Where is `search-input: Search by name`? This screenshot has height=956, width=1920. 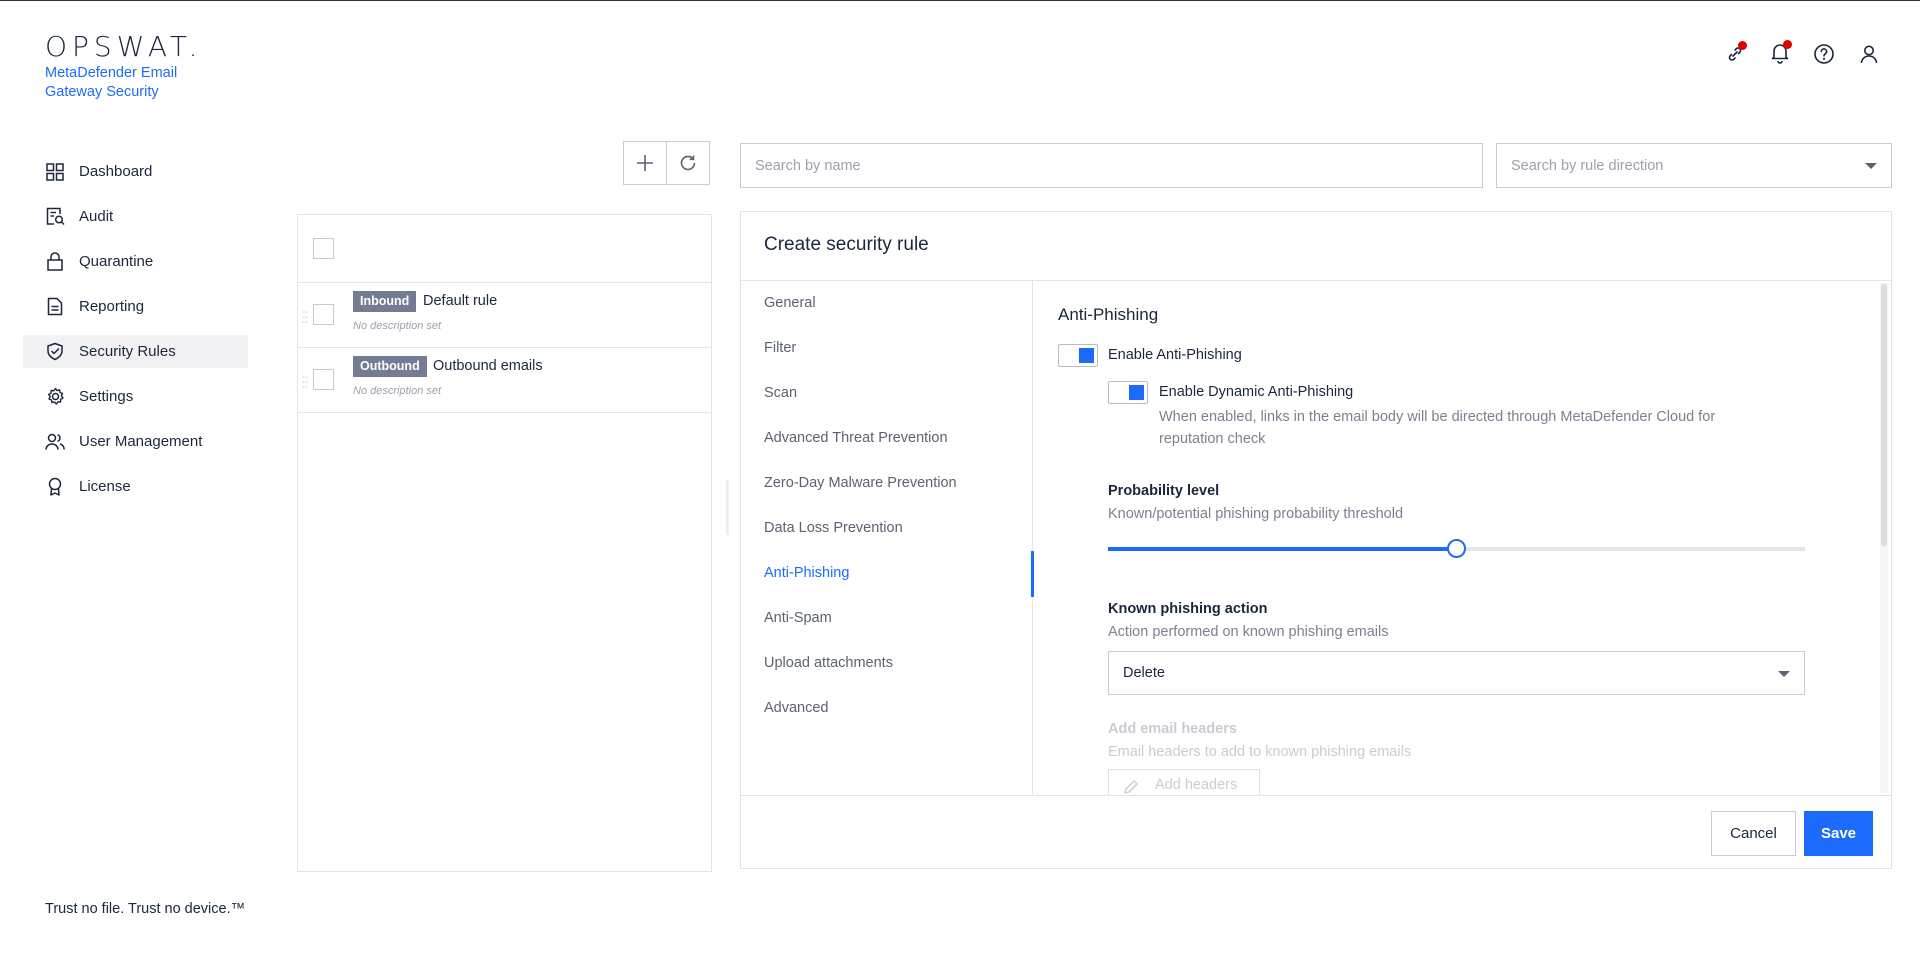 search-input: Search by name is located at coordinates (1111, 165).